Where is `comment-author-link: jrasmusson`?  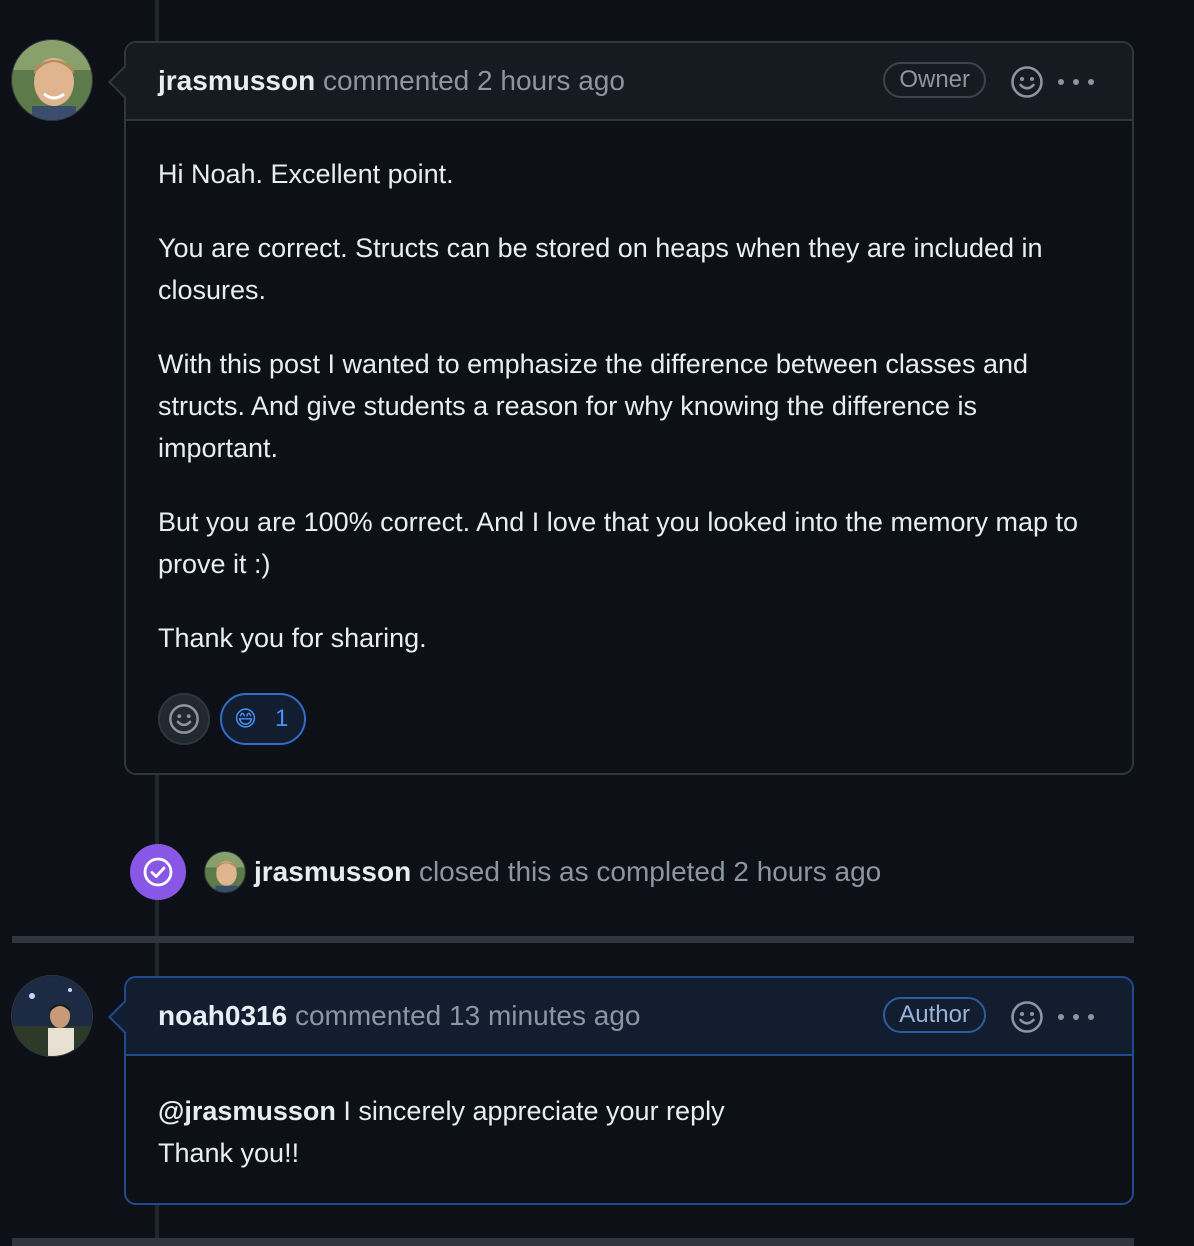 comment-author-link: jrasmusson is located at coordinates (236, 80).